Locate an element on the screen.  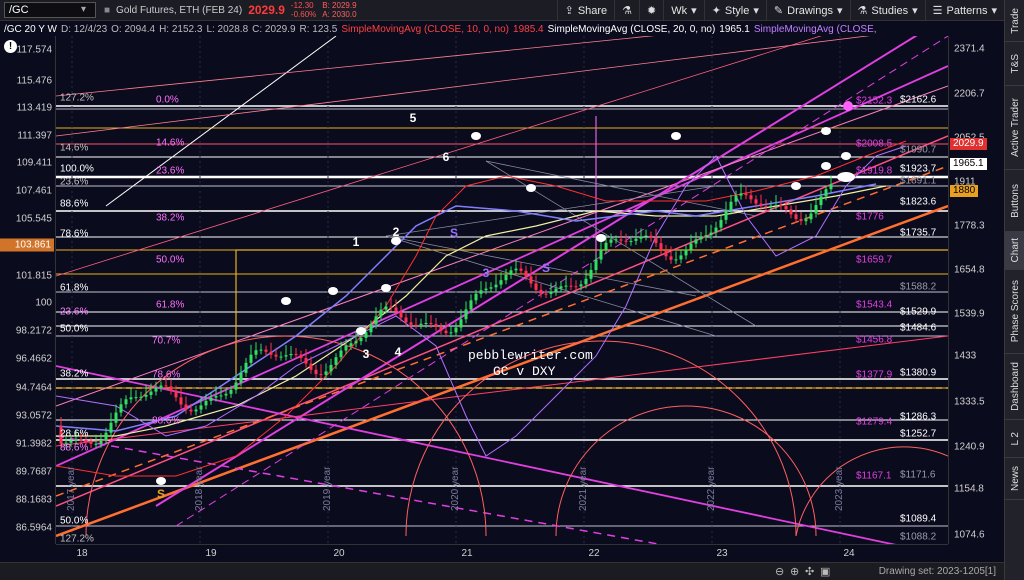
pan-icon: ✣ is located at coordinates (809, 571).